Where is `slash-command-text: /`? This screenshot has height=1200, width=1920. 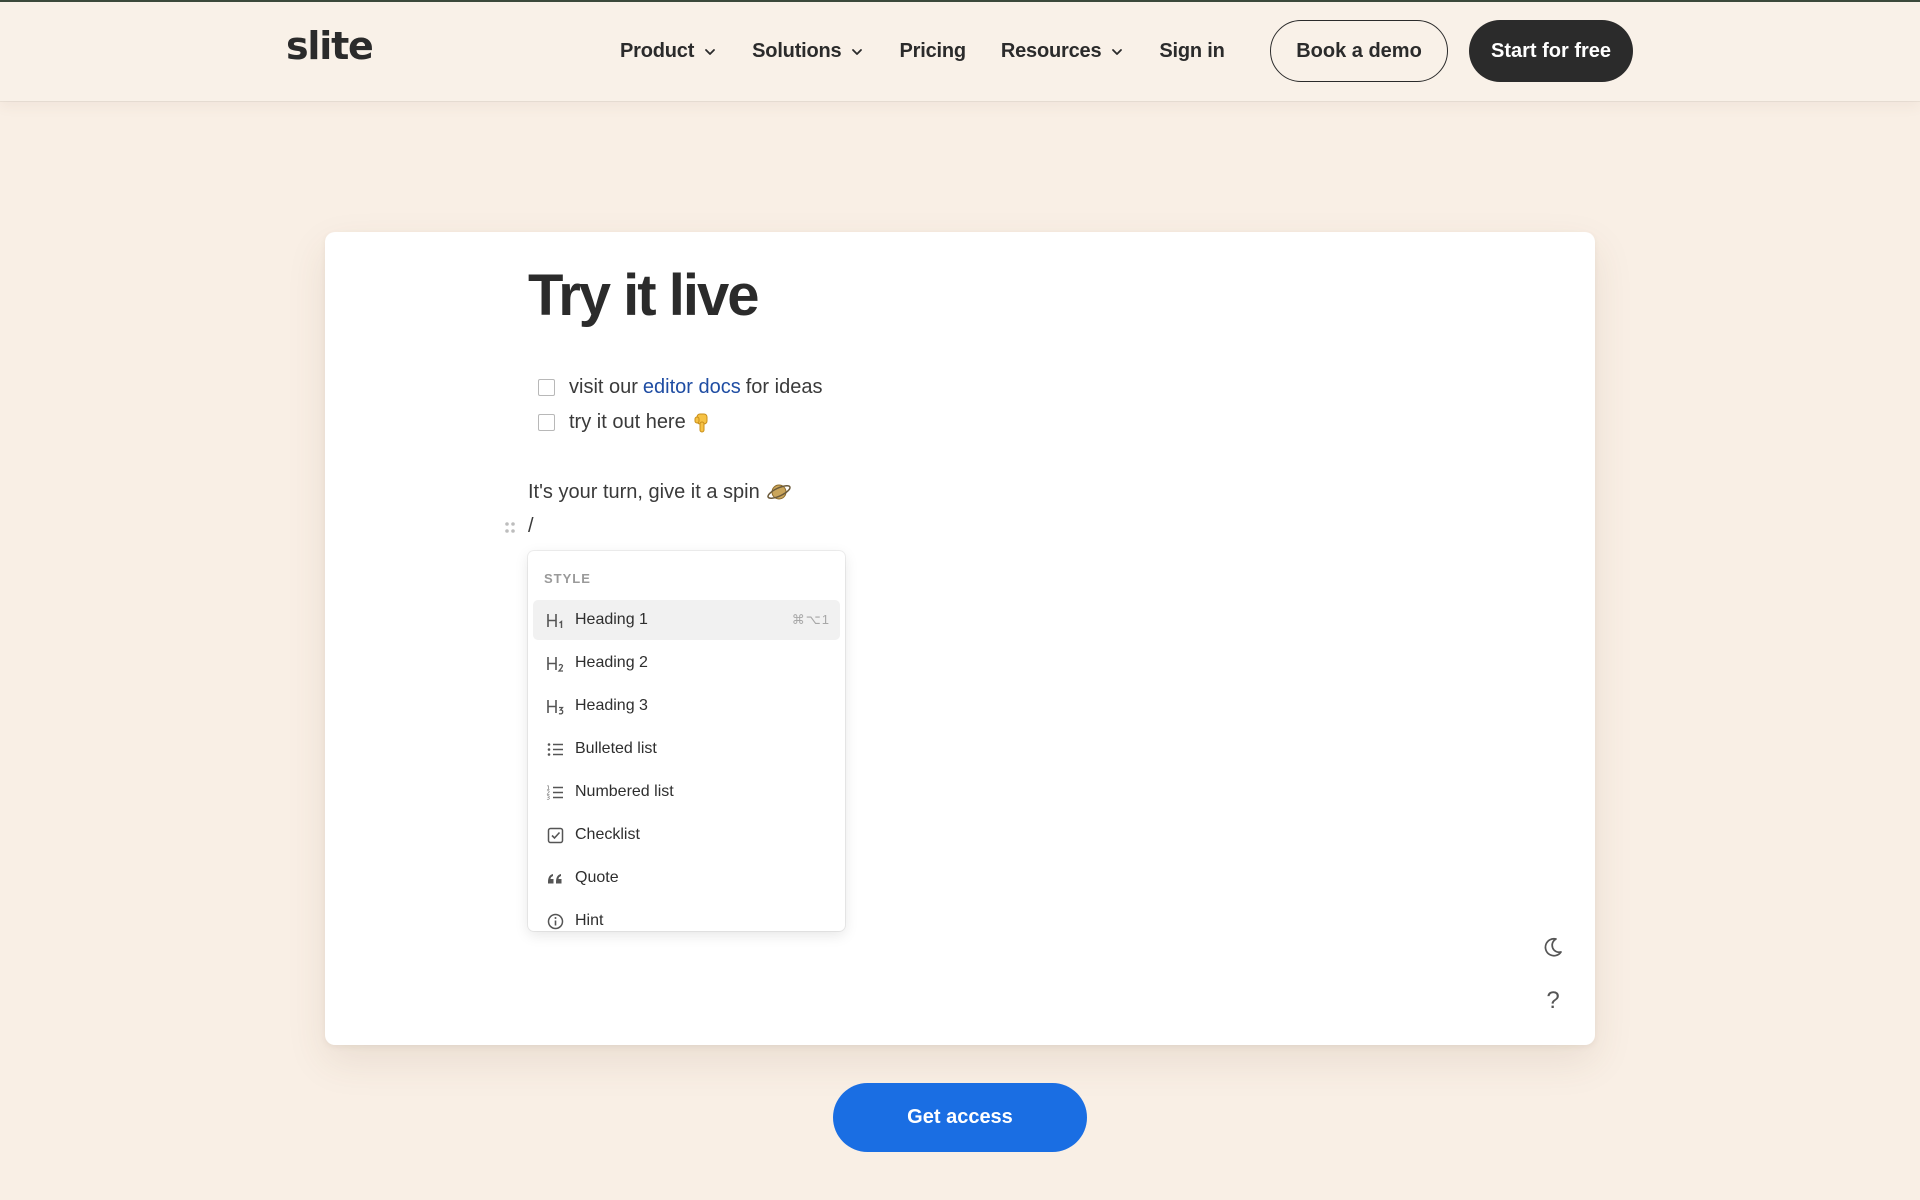
slash-command-text: / is located at coordinates (531, 526).